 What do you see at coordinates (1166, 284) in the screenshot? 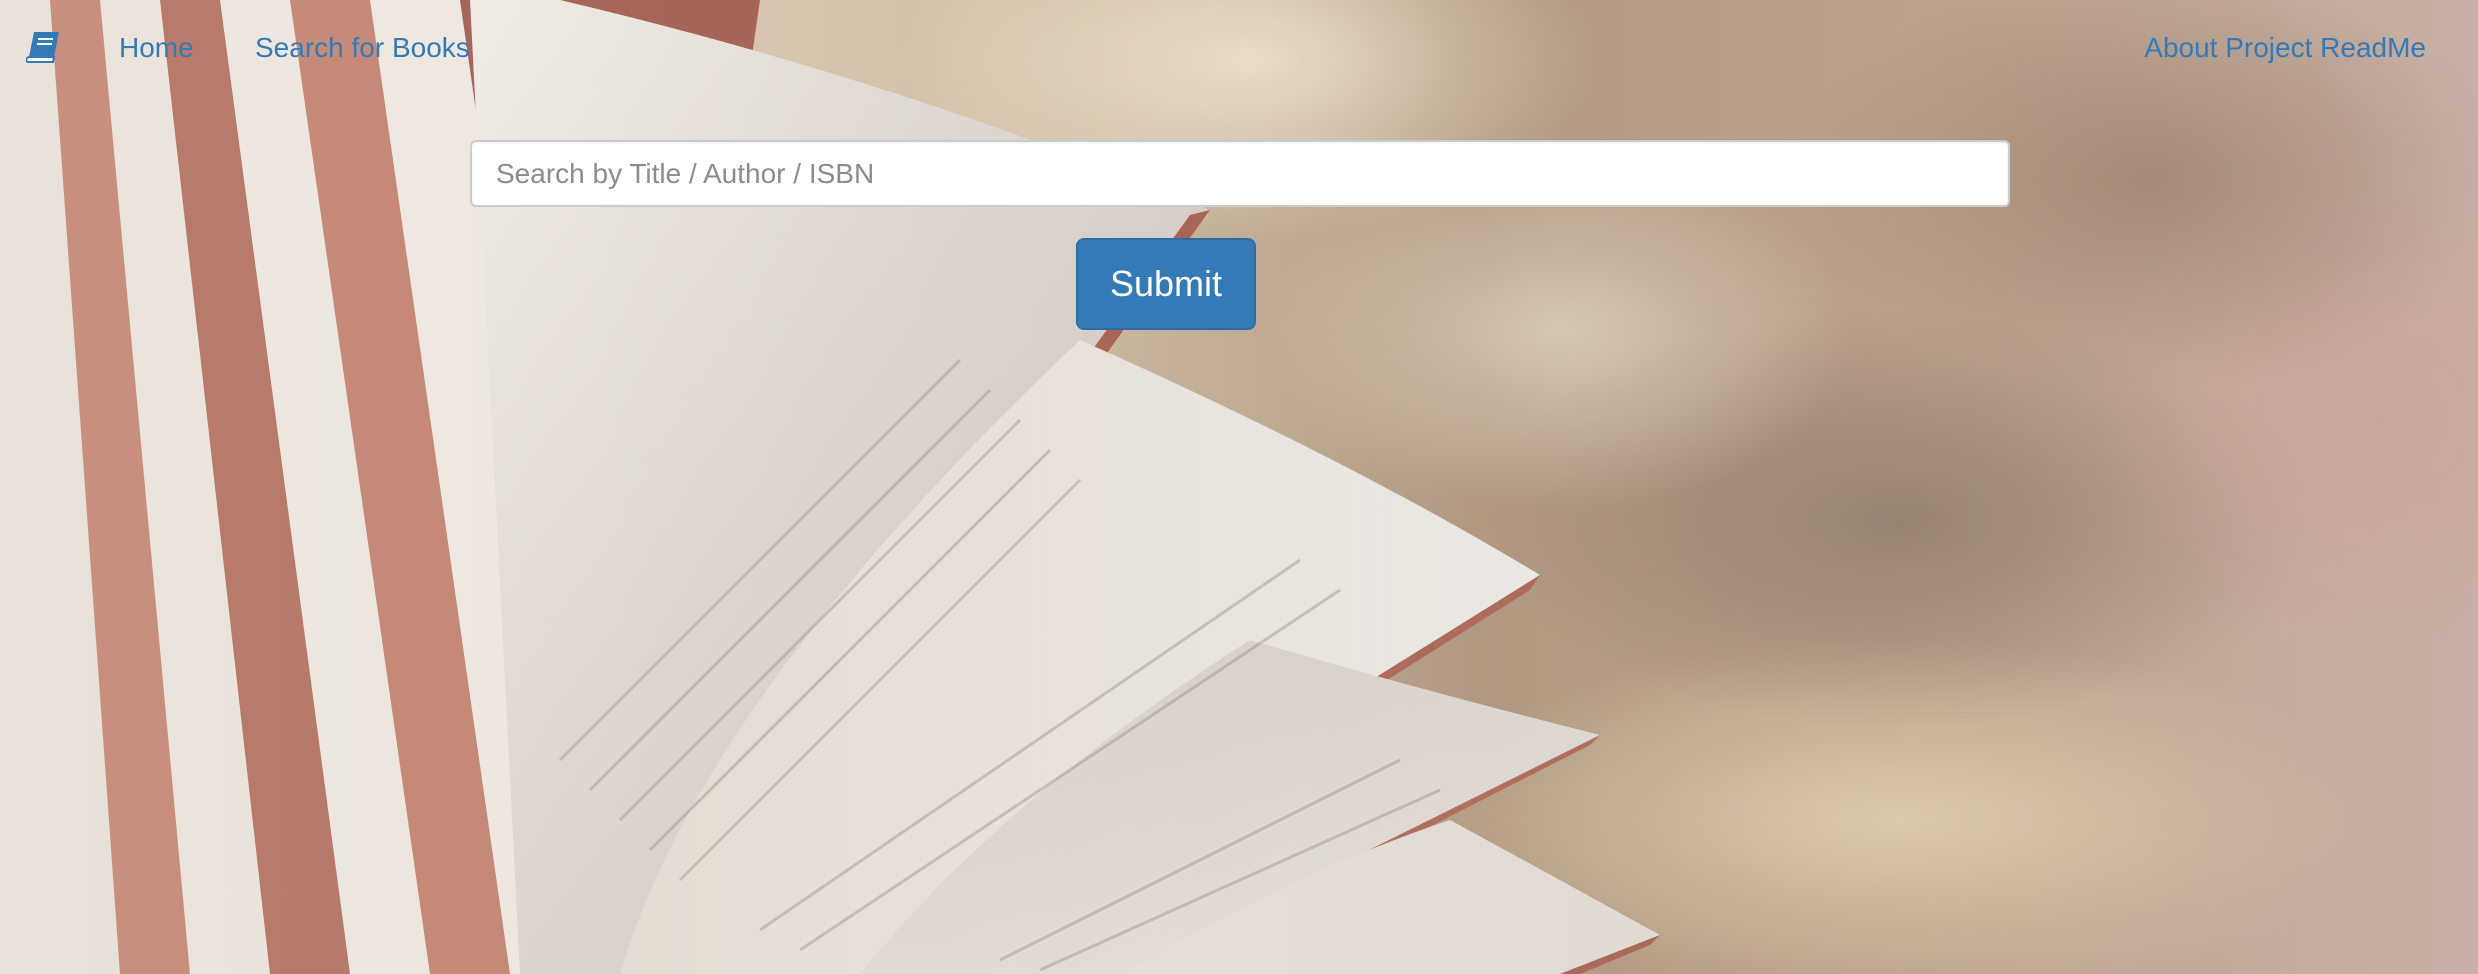
I see `submit-button: Submit` at bounding box center [1166, 284].